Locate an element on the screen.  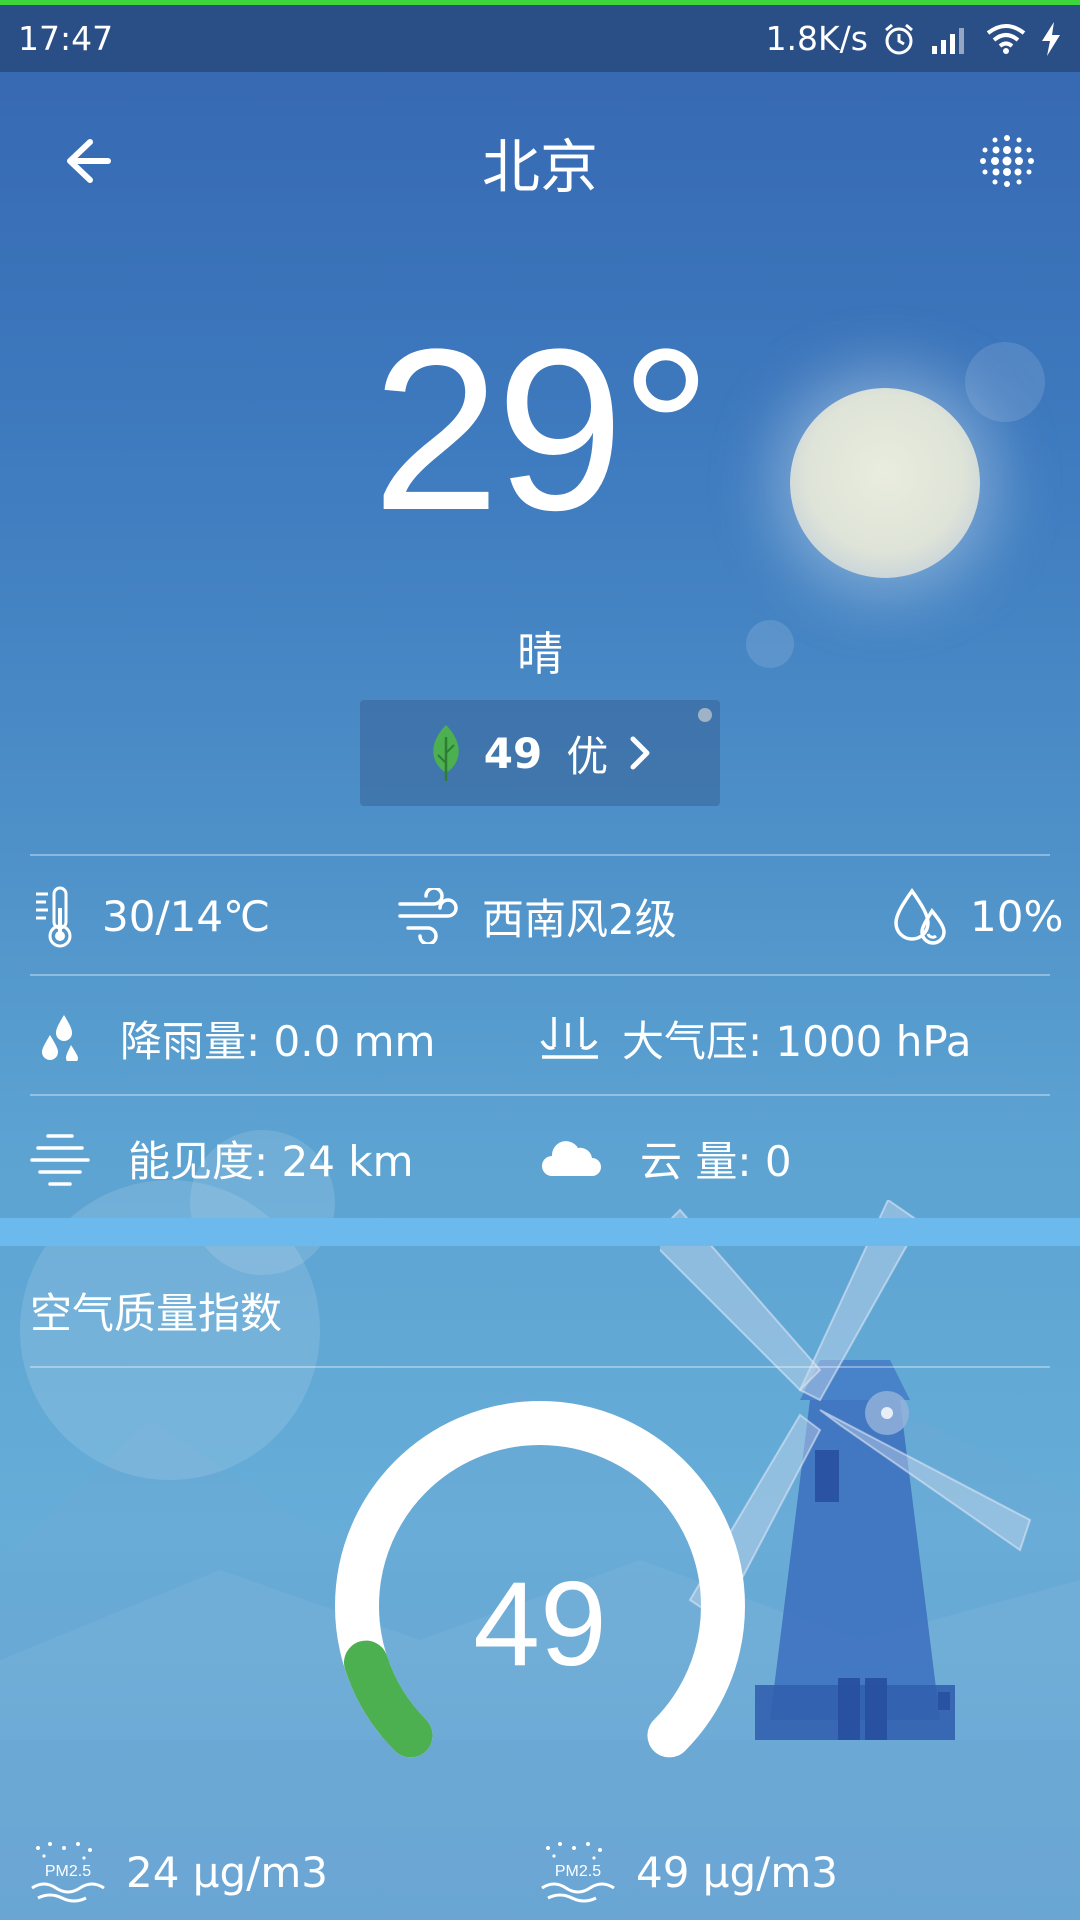
precip-cell: 降雨量: 0.0 mm is located at coordinates (237, 1038).